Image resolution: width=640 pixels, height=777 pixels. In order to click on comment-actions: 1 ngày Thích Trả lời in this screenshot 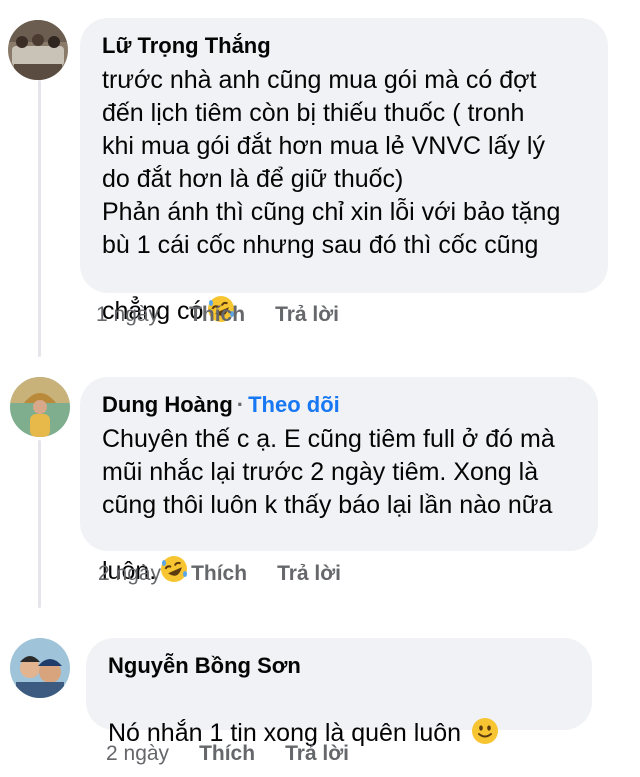, I will do `click(217, 315)`.